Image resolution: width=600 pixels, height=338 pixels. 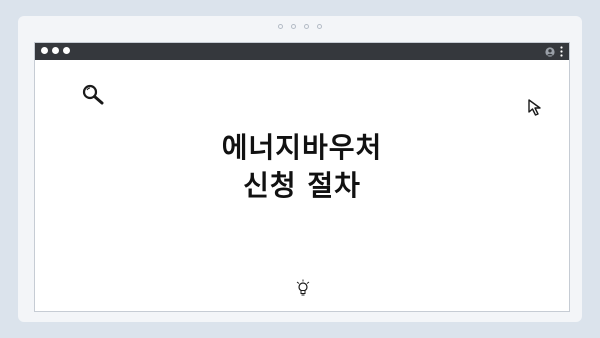 I want to click on avatar-icon, so click(x=550, y=51).